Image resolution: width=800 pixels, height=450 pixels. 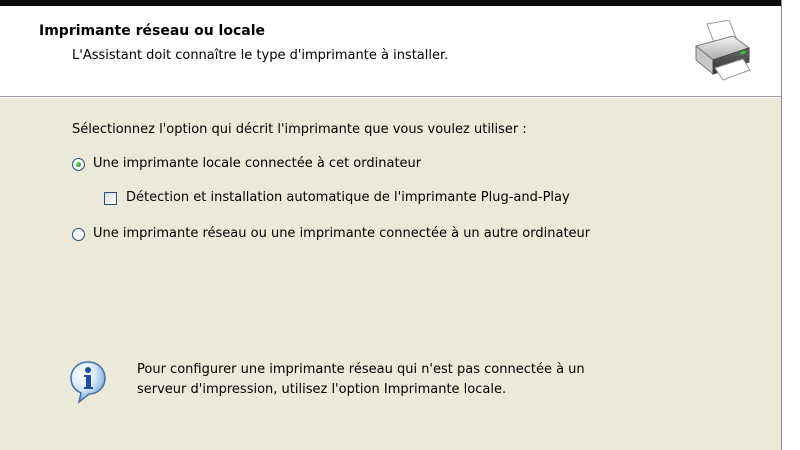 I want to click on local-printer-radio, so click(x=78, y=164).